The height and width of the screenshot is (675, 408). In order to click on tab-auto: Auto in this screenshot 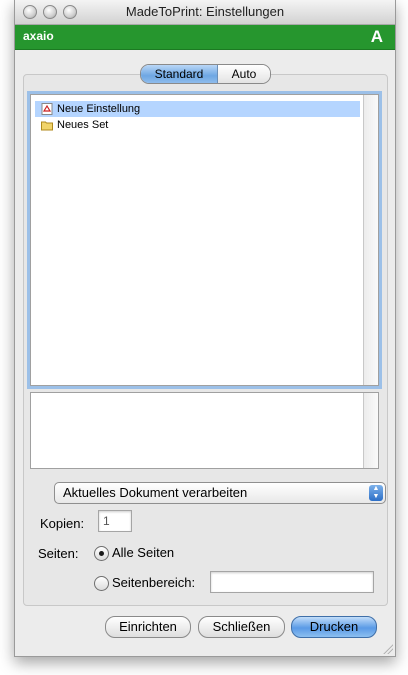, I will do `click(244, 74)`.